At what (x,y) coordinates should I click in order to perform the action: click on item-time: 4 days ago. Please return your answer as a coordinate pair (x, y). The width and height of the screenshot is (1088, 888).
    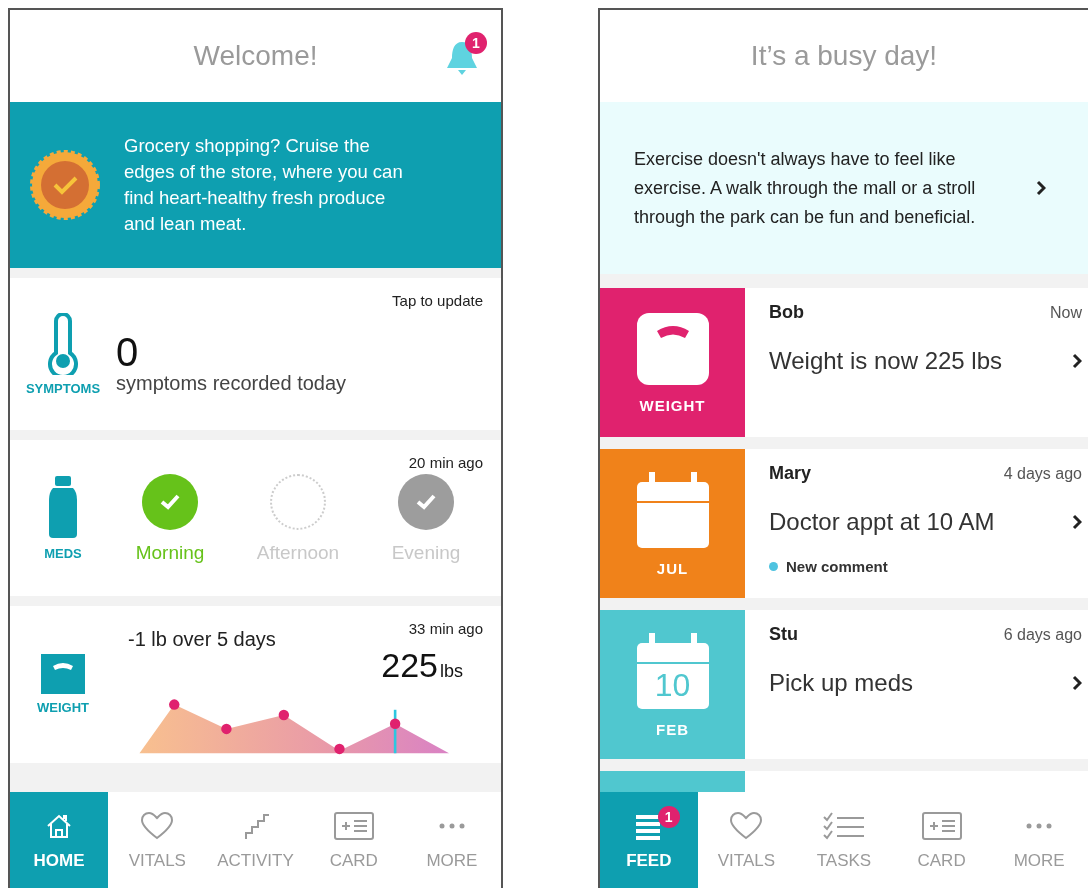
    Looking at the image, I should click on (1042, 473).